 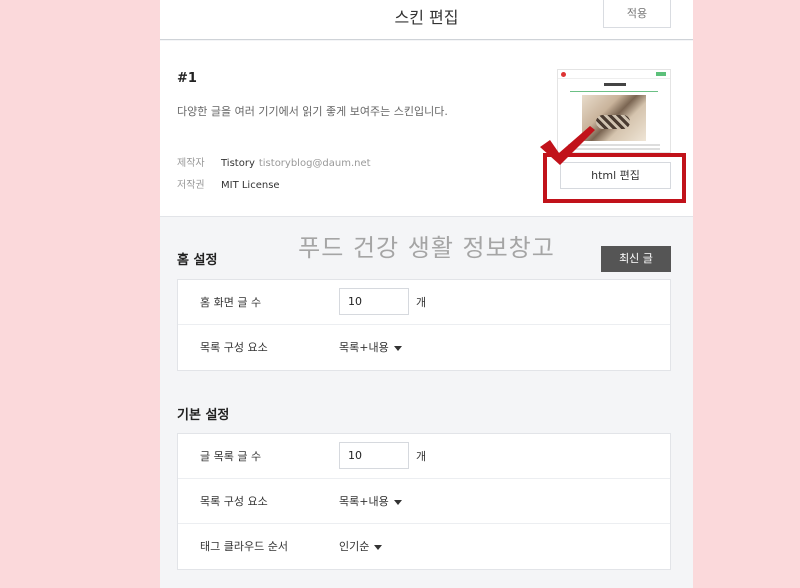 What do you see at coordinates (374, 301) in the screenshot?
I see `home-post-count-input` at bounding box center [374, 301].